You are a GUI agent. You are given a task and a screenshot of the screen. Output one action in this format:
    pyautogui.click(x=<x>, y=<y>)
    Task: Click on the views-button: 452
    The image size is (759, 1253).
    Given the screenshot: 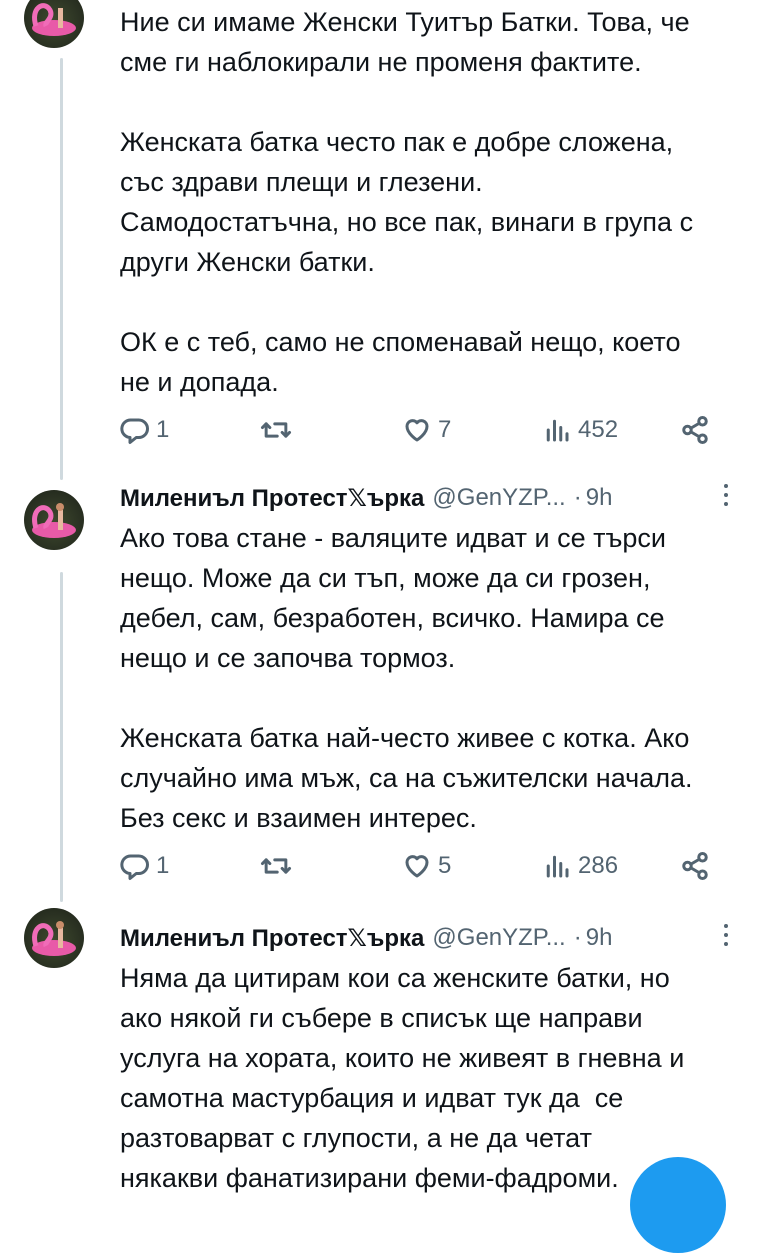 What is the action you would take?
    pyautogui.click(x=580, y=430)
    